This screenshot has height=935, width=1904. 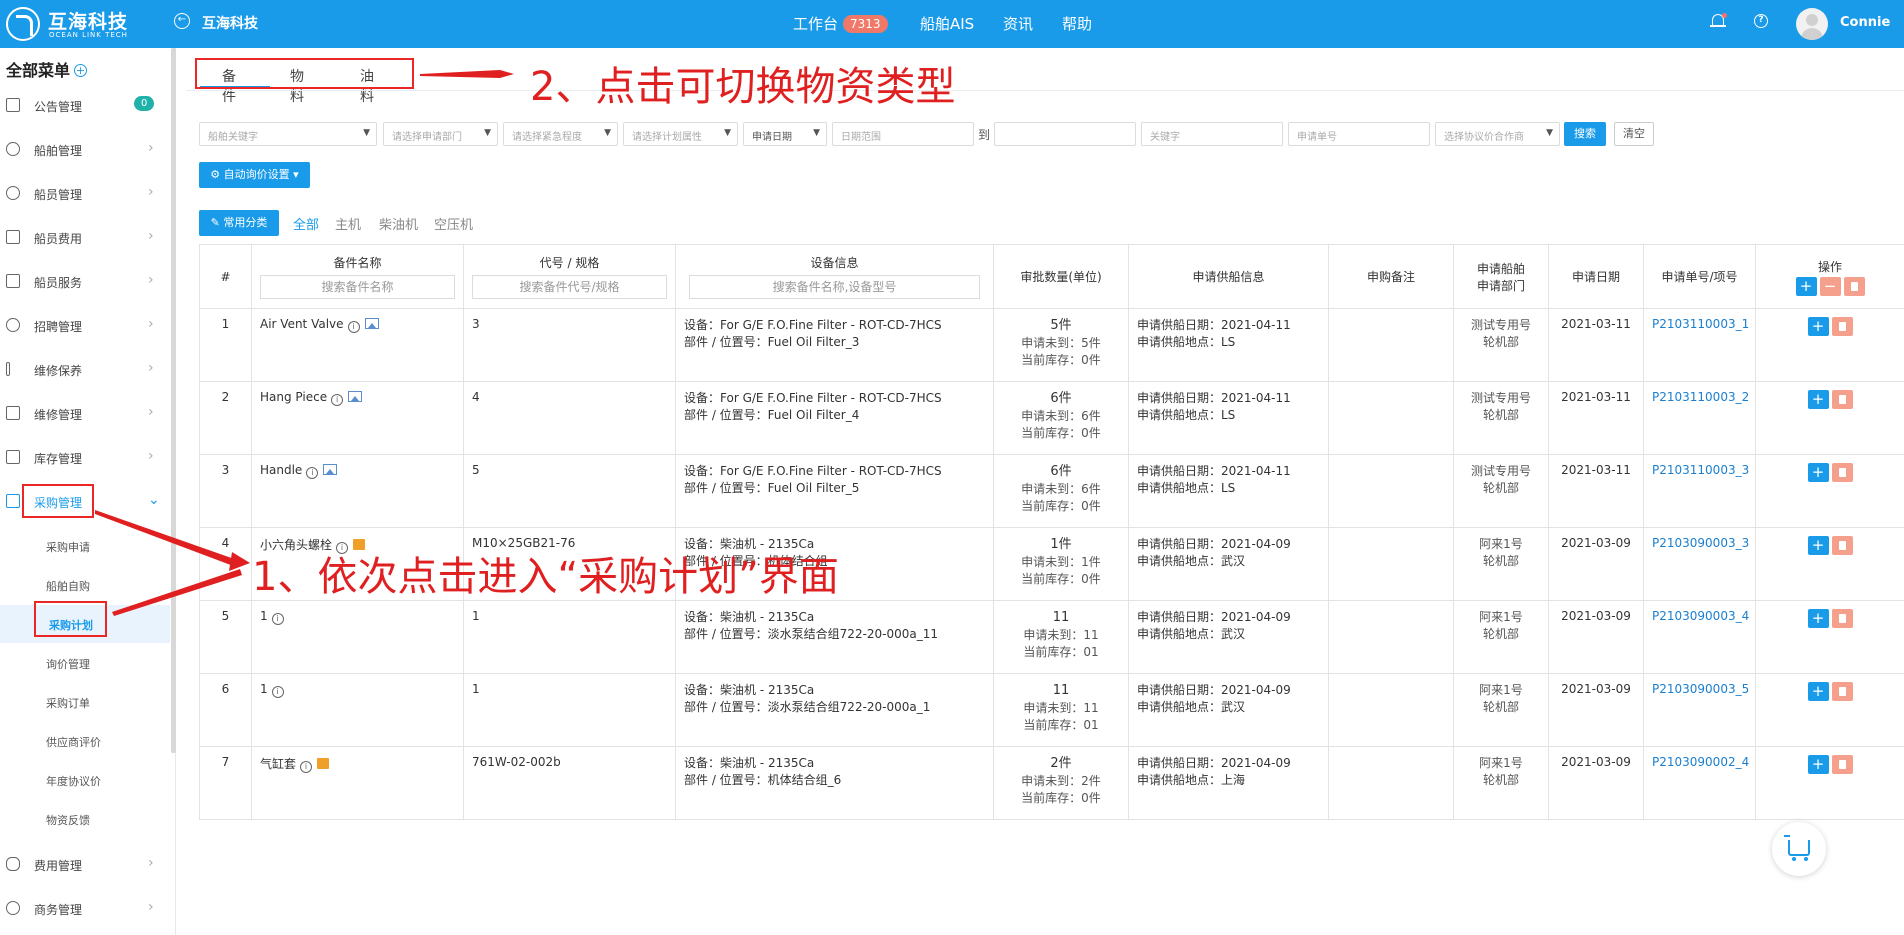 What do you see at coordinates (85, 193) in the screenshot?
I see `sidebar-item-crew: 船员管理 ›` at bounding box center [85, 193].